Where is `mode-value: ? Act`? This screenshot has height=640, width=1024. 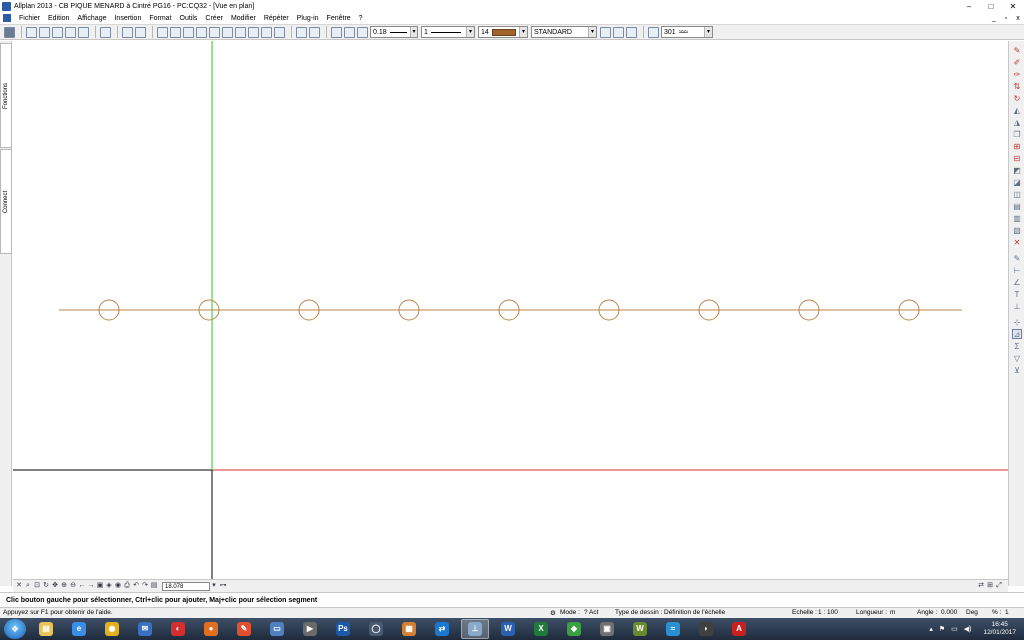 mode-value: ? Act is located at coordinates (591, 612).